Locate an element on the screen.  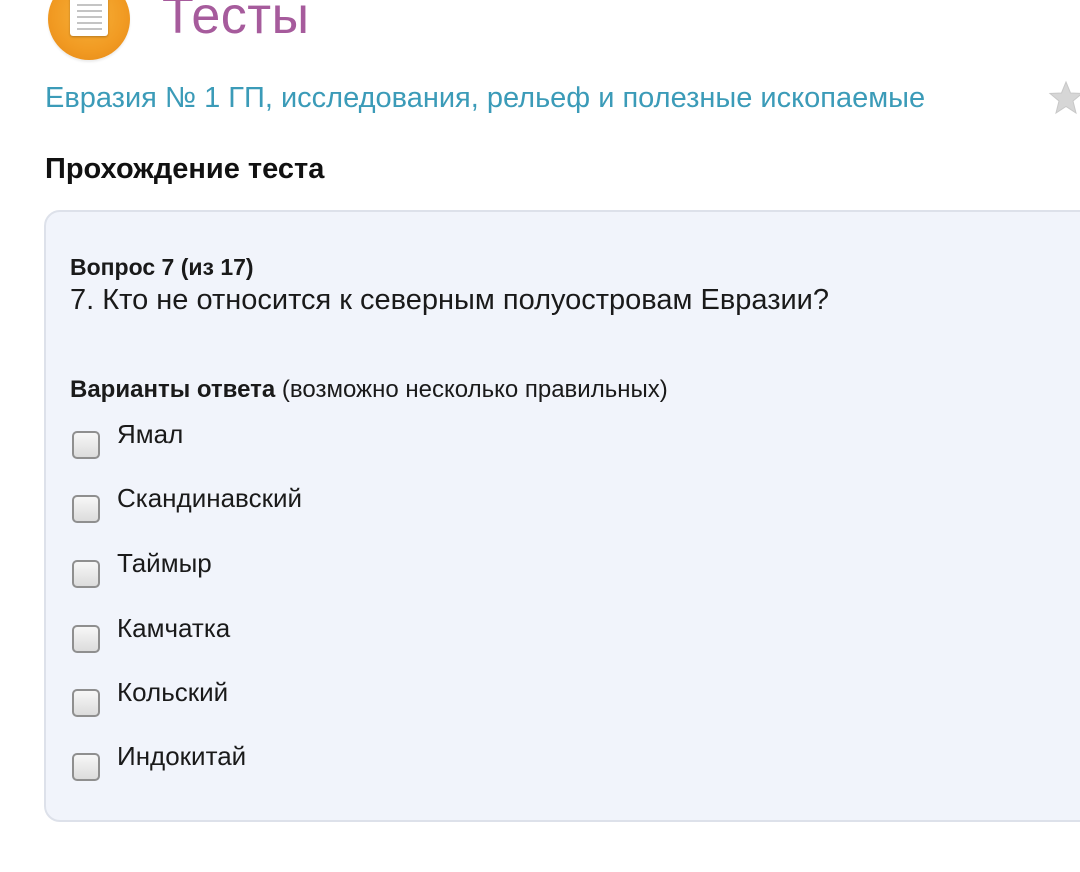
answer-option: Индокитай is located at coordinates (370, 761).